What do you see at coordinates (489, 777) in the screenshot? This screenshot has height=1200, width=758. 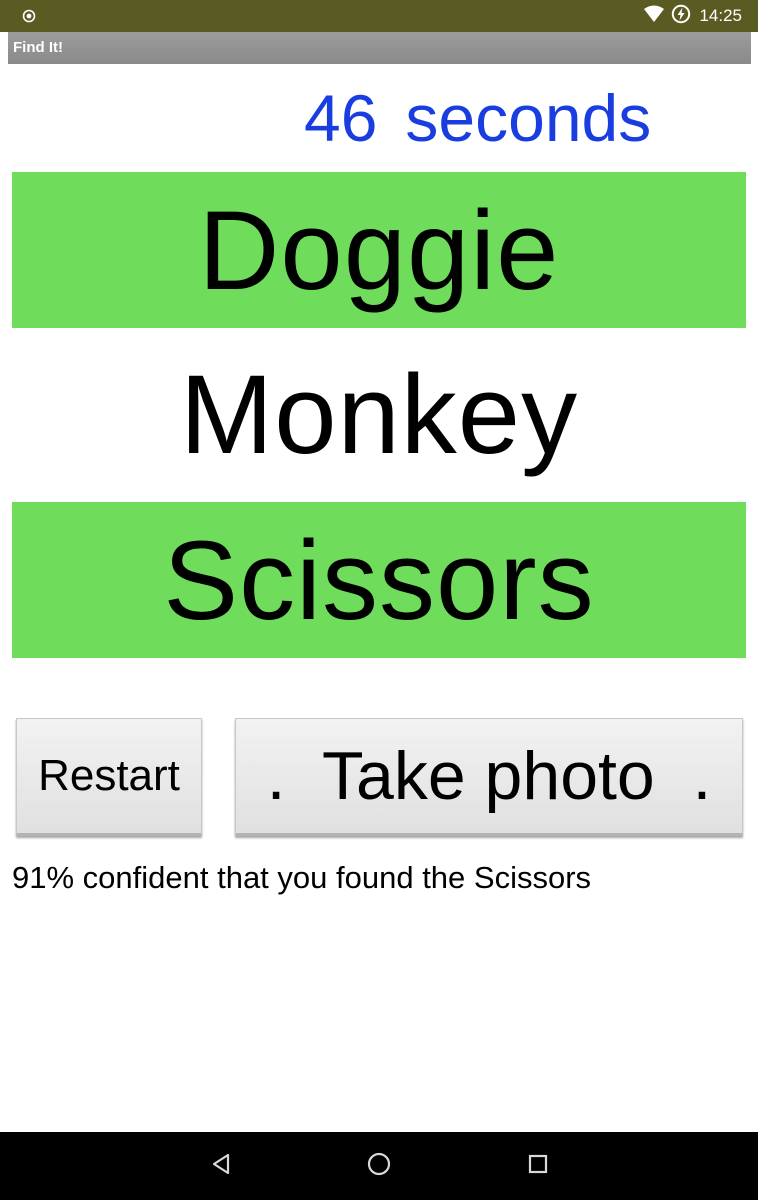 I see `take-photo-button: . Take photo .` at bounding box center [489, 777].